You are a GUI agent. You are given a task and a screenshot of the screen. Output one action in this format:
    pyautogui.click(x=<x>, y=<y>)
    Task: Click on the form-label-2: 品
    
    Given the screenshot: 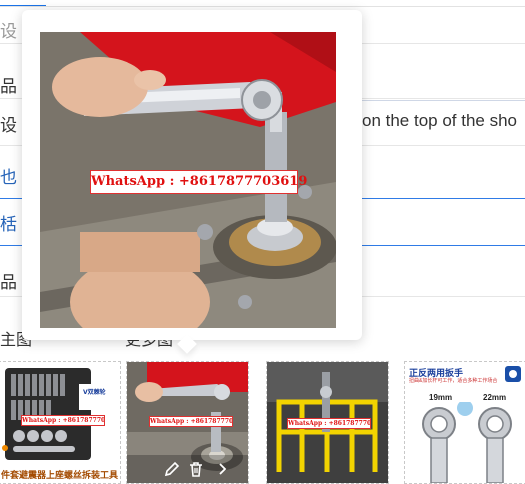 What is the action you would take?
    pyautogui.click(x=8, y=86)
    